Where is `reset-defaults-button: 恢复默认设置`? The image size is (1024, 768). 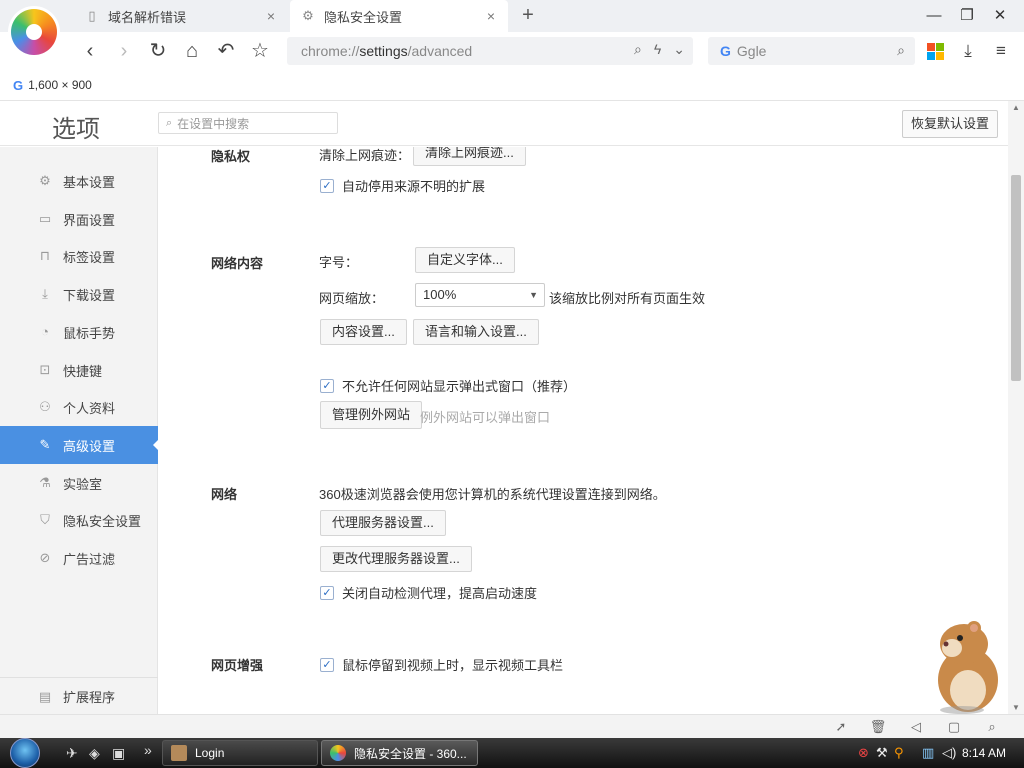 reset-defaults-button: 恢复默认设置 is located at coordinates (950, 124).